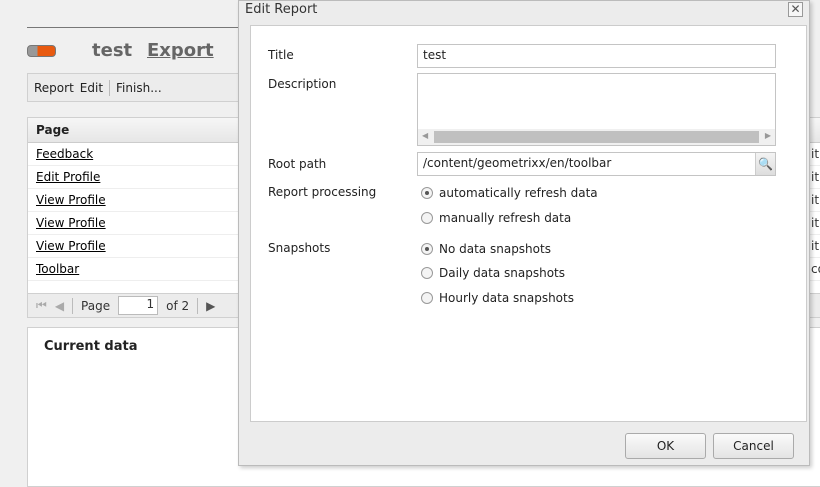  What do you see at coordinates (517, 163) in the screenshot?
I see `root-path-value: /content/geometrixx/en/toolbar` at bounding box center [517, 163].